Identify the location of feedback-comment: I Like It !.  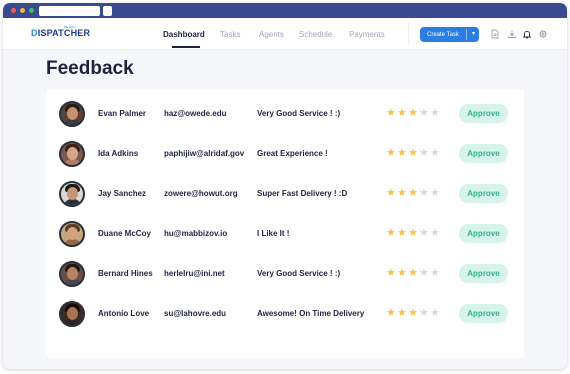
(273, 233).